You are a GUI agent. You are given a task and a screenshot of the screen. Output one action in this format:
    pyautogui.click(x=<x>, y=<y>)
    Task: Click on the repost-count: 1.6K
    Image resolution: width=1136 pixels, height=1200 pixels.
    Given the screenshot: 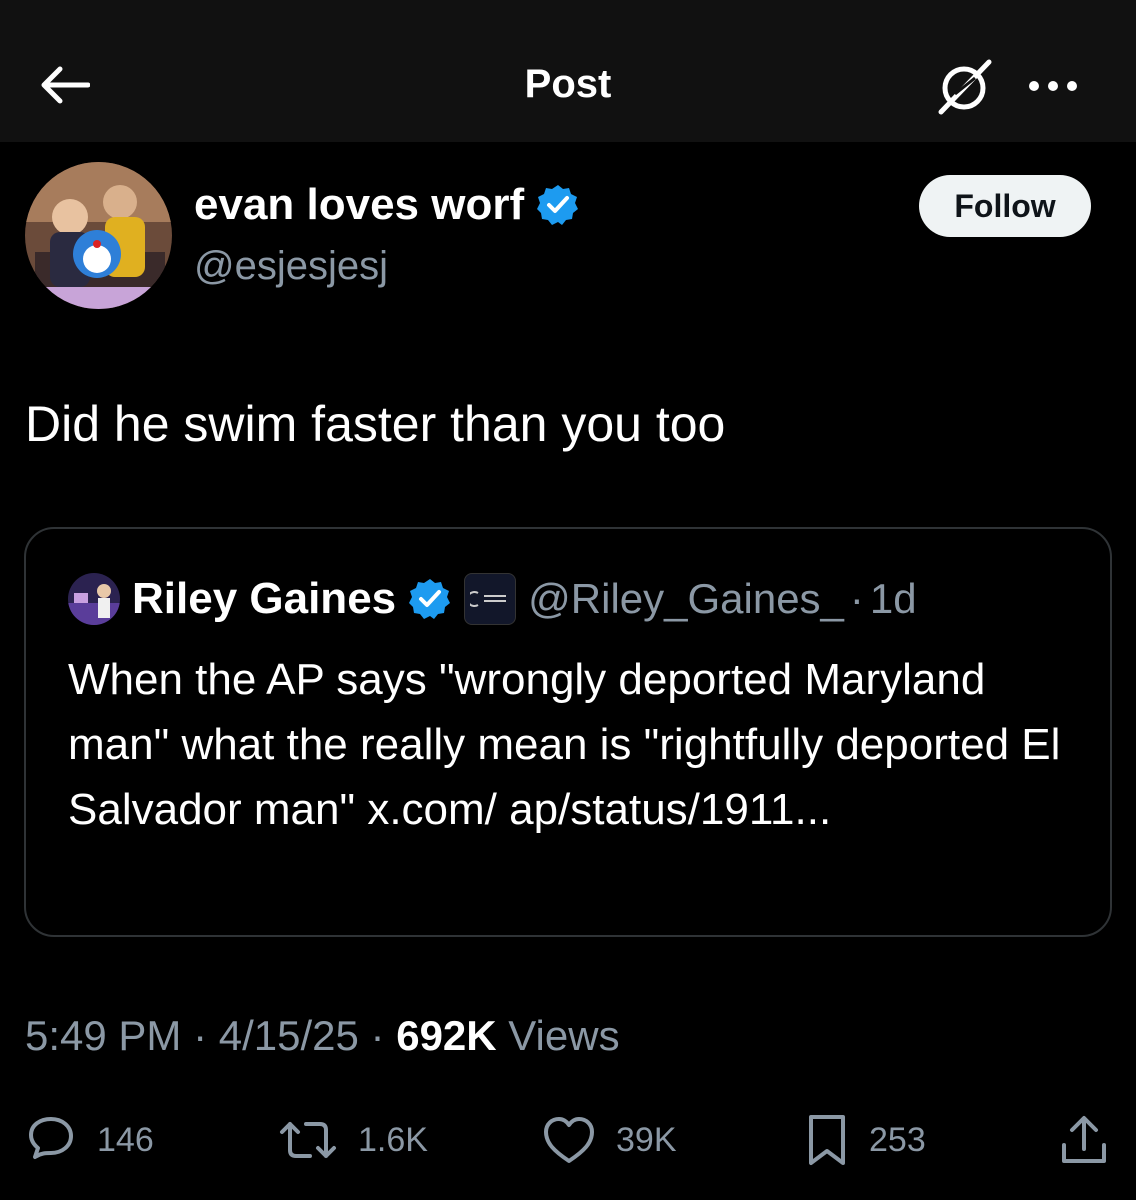 What is the action you would take?
    pyautogui.click(x=393, y=1139)
    